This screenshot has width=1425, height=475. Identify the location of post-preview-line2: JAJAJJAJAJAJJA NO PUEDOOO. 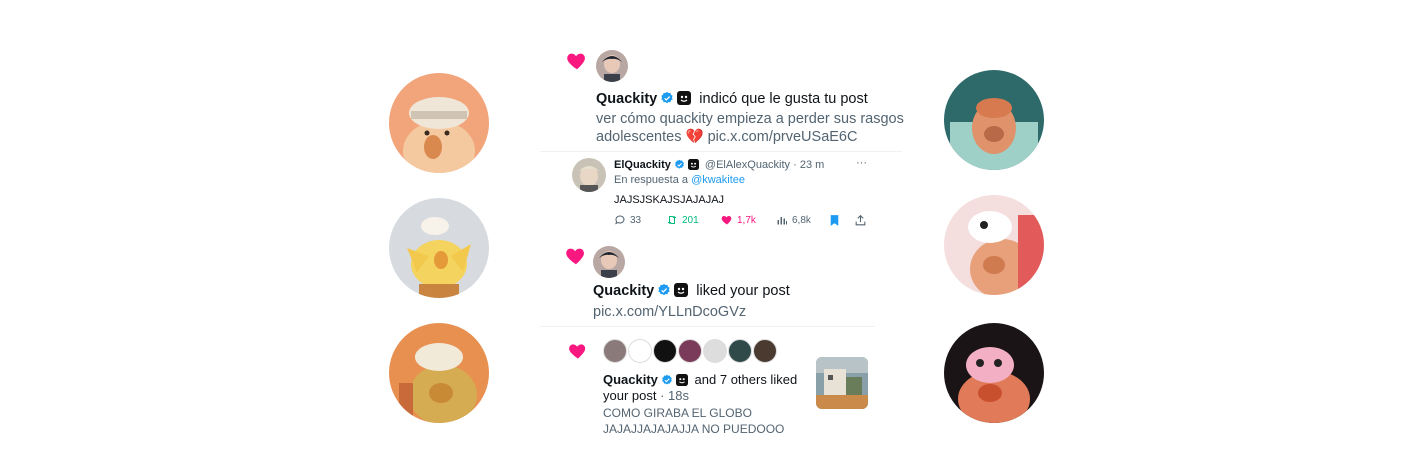
(694, 429).